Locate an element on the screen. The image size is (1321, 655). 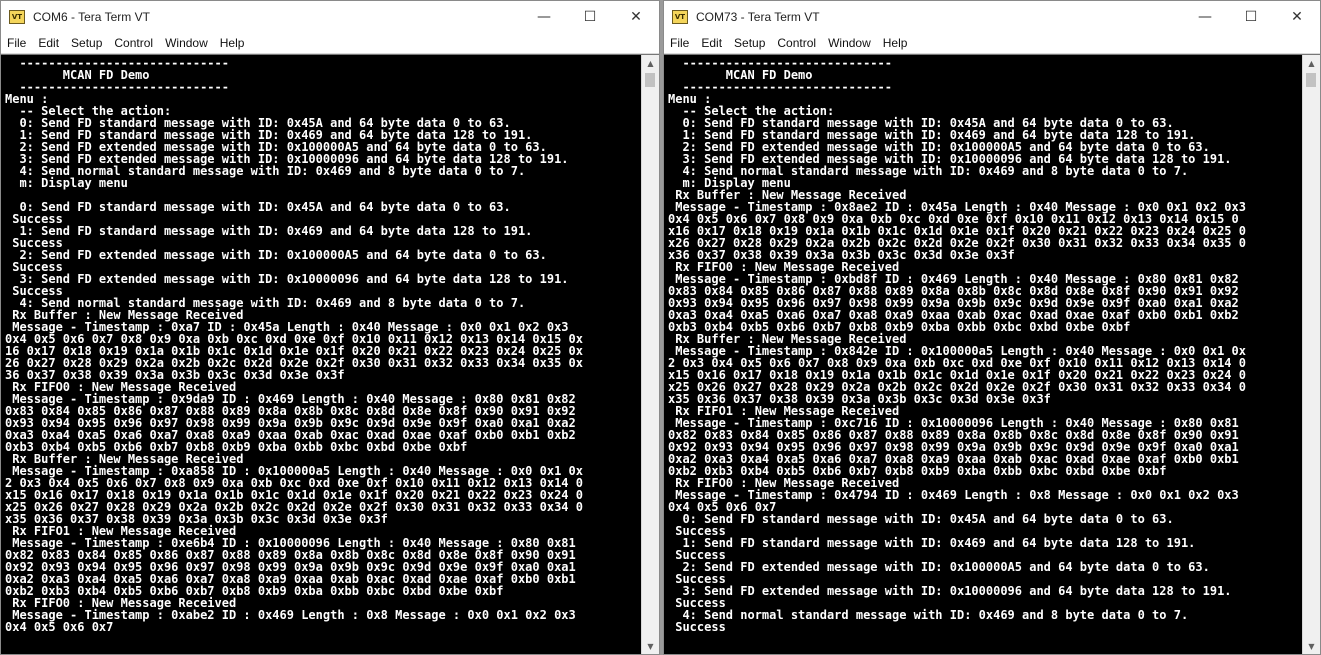
title-bar: VT COM73 - Tera Term VT — ☐ ✕ is located at coordinates (992, 17).